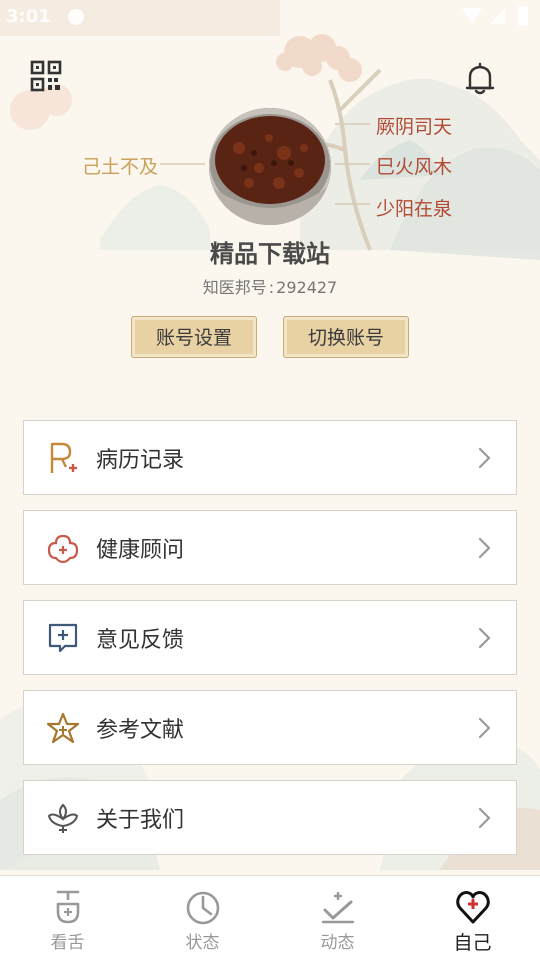 This screenshot has width=540, height=960. I want to click on qr-code-icon, so click(46, 76).